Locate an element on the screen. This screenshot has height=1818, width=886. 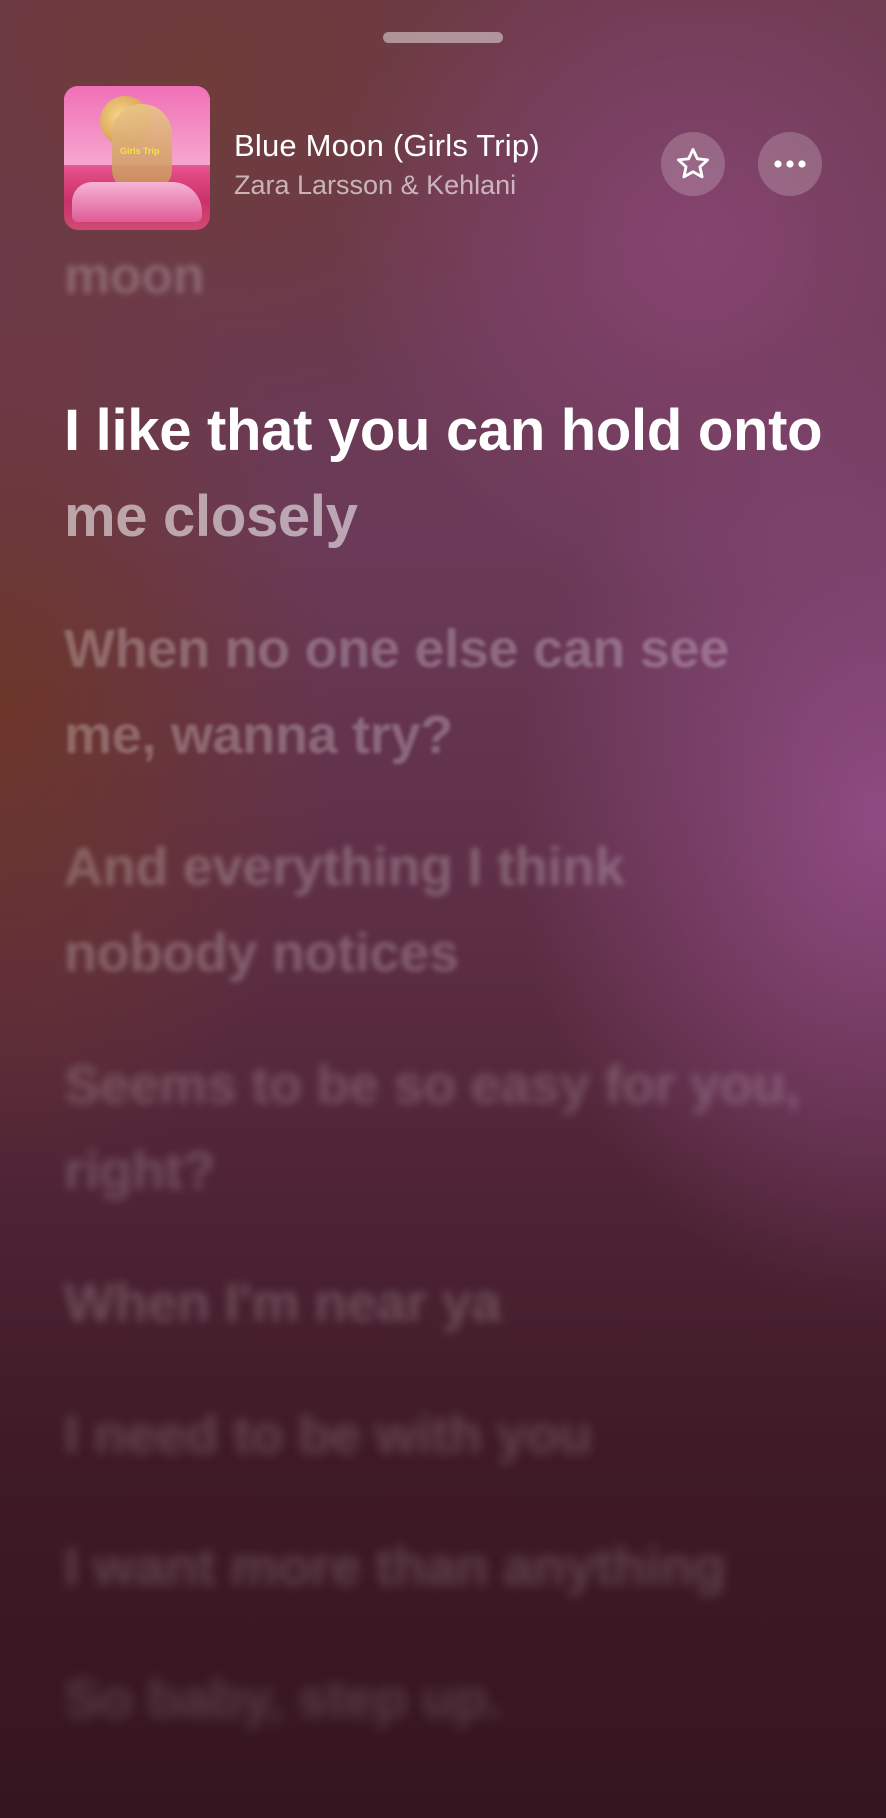
lyric-unsung-text: me closely is located at coordinates (211, 516).